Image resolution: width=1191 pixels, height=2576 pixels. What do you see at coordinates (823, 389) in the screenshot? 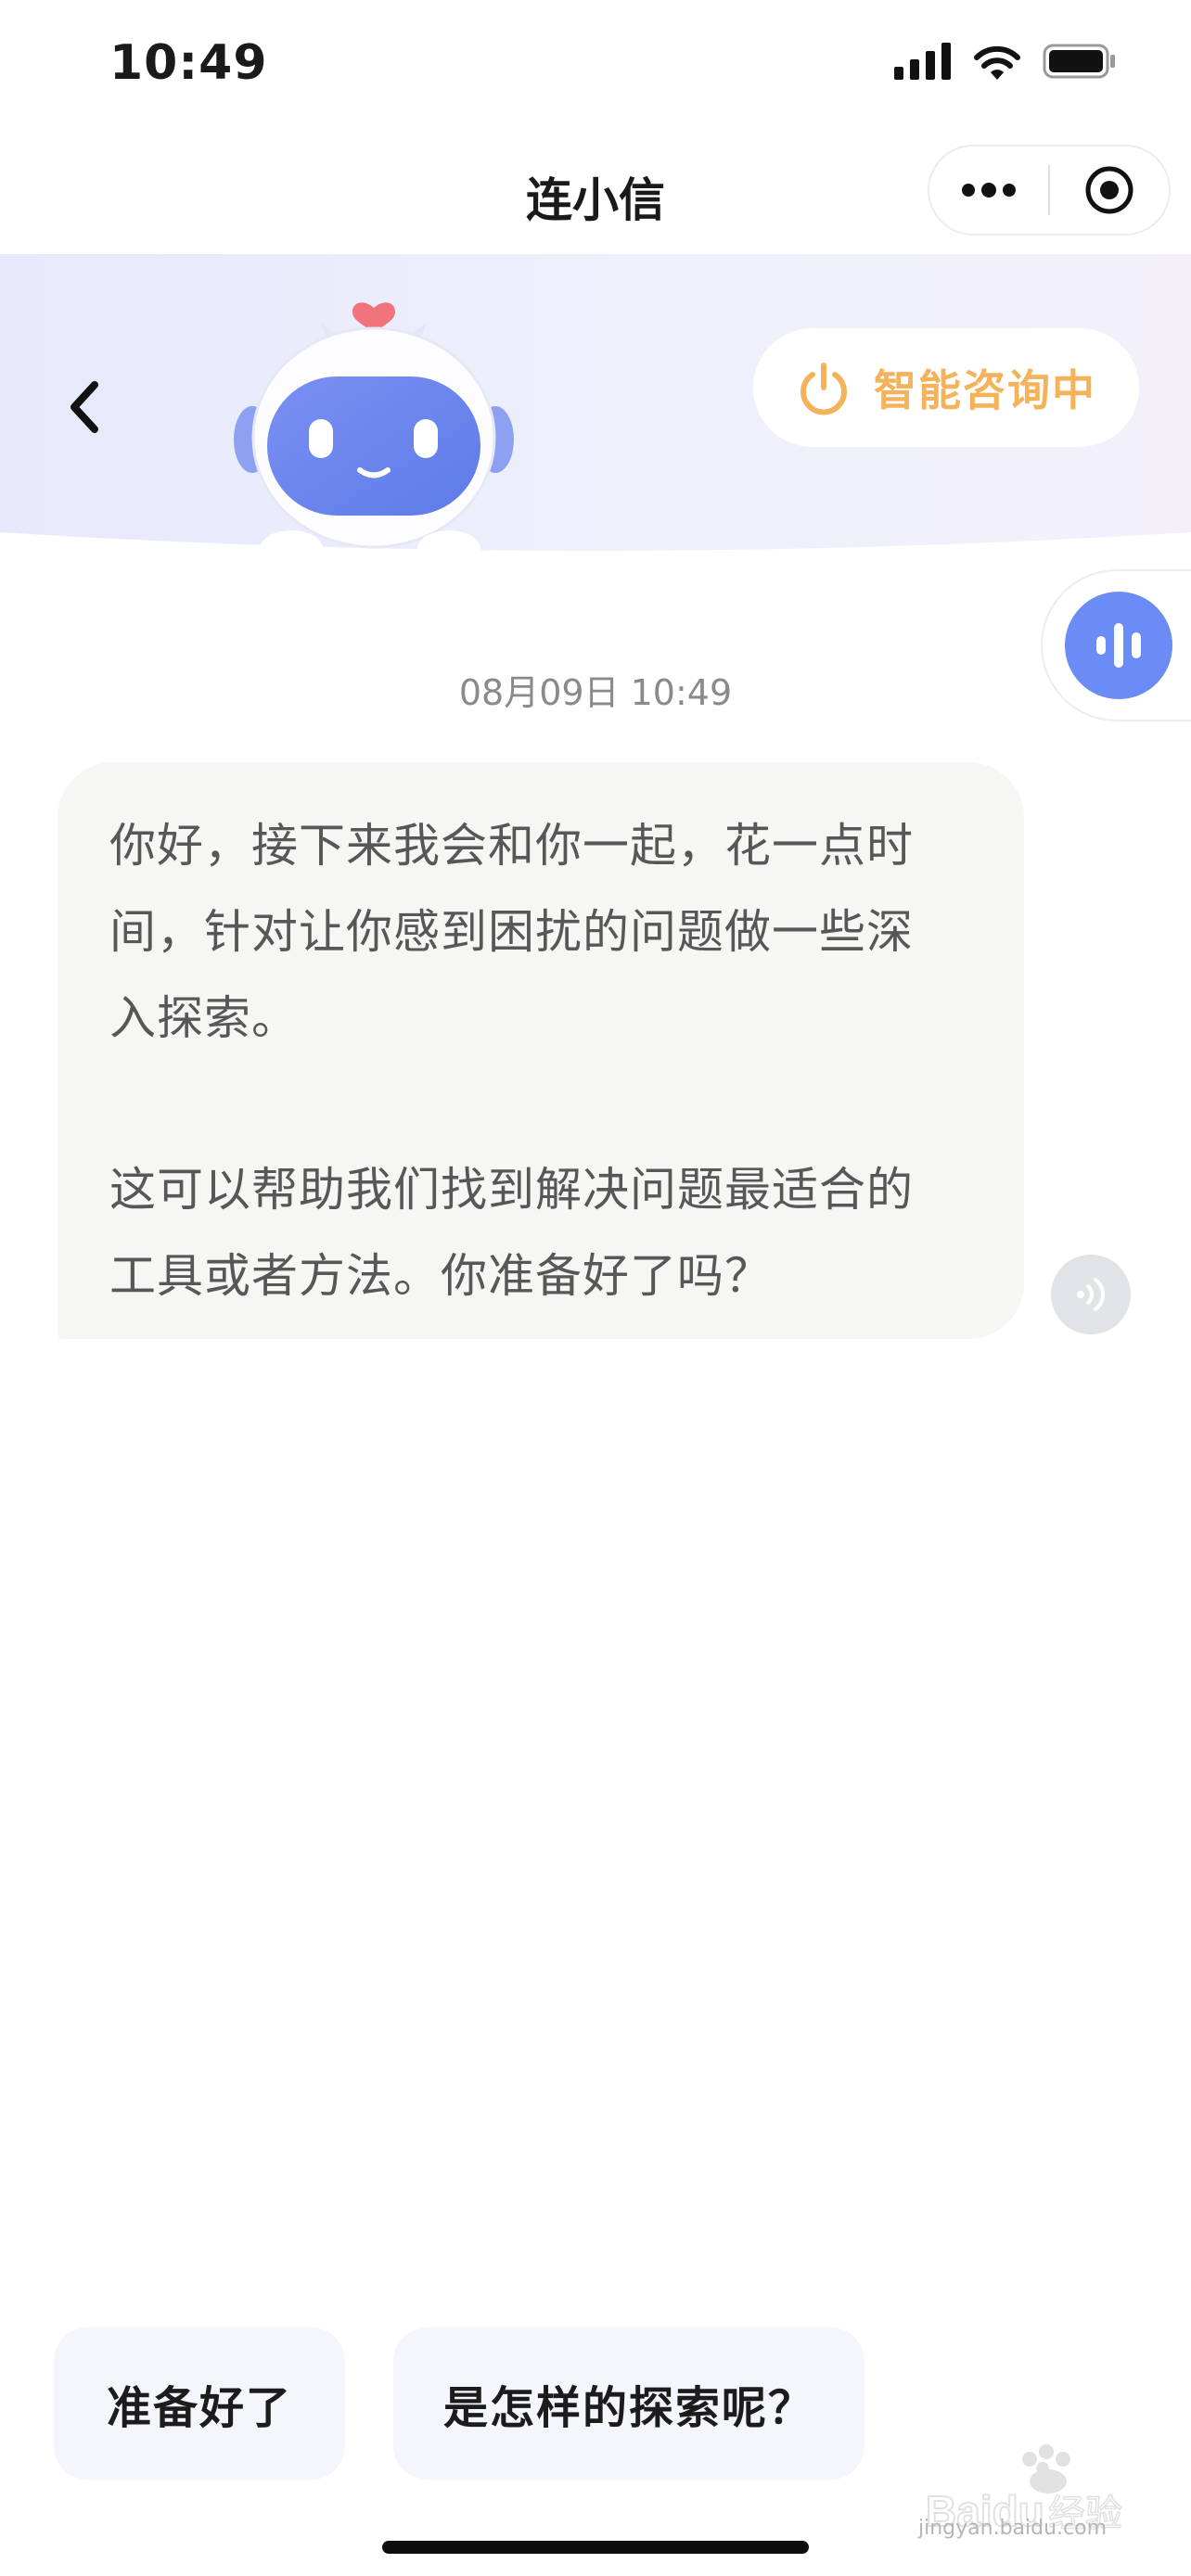
I see `power-icon` at bounding box center [823, 389].